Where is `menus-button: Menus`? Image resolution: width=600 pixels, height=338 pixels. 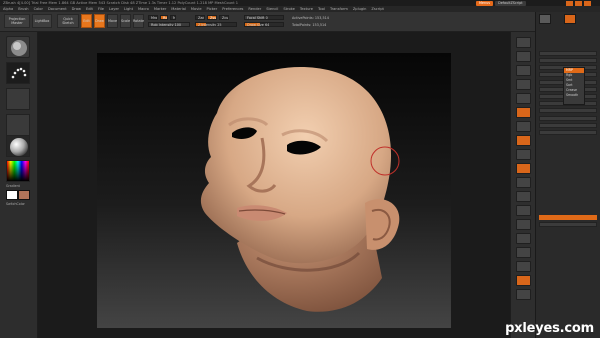 menus-button: Menus is located at coordinates (485, 3).